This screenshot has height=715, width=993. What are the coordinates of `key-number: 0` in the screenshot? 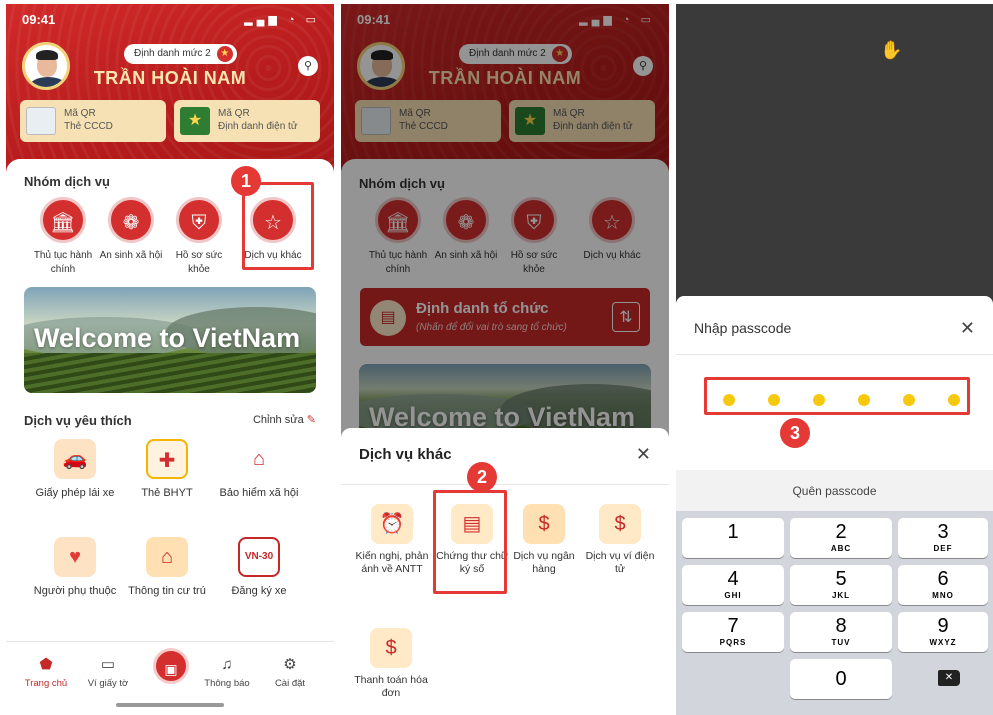 It's located at (841, 679).